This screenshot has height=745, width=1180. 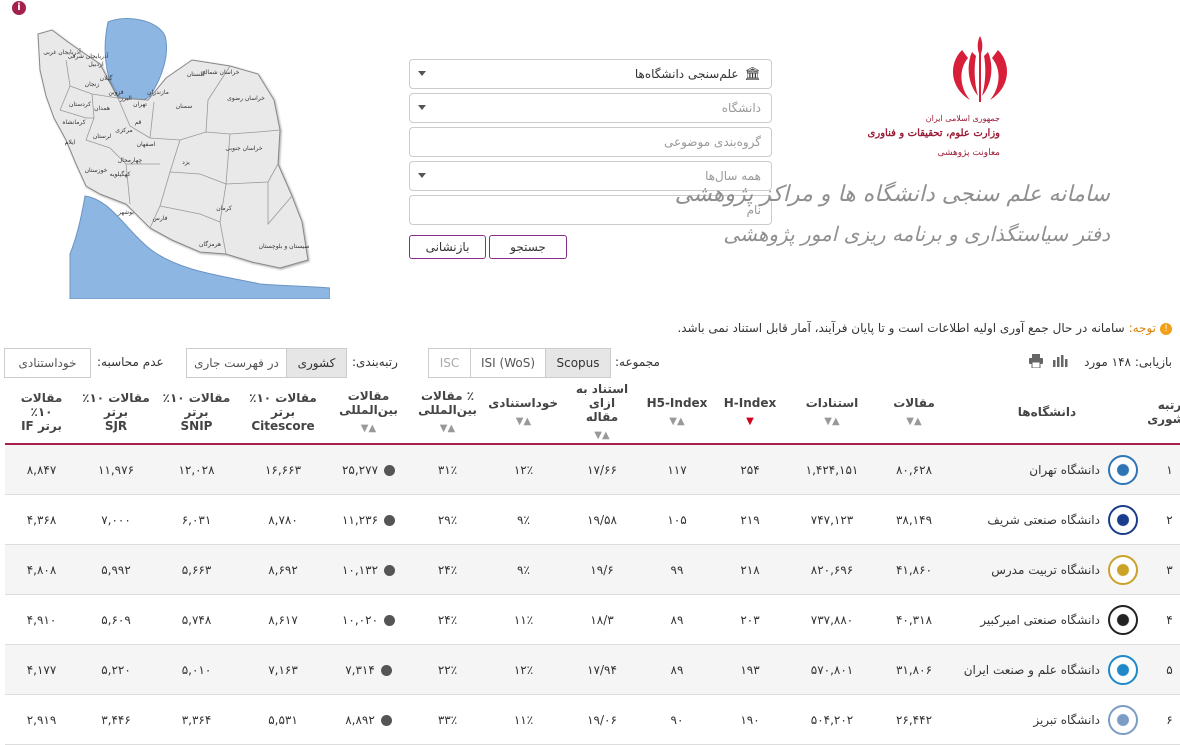 I want to click on university-name: دانشگاه صنعتی امیرکبیر, so click(x=1040, y=620).